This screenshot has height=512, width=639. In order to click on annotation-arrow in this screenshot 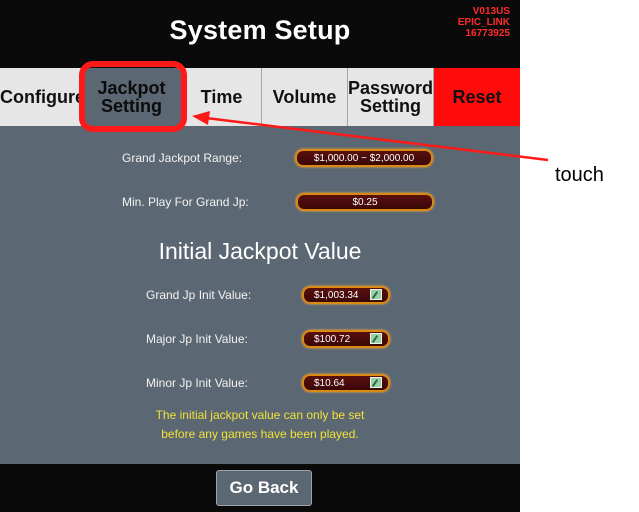, I will do `click(370, 136)`.